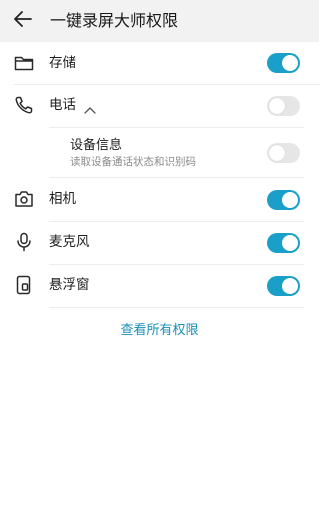 This screenshot has height=516, width=320. What do you see at coordinates (159, 63) in the screenshot?
I see `permission-row-storage: 存储` at bounding box center [159, 63].